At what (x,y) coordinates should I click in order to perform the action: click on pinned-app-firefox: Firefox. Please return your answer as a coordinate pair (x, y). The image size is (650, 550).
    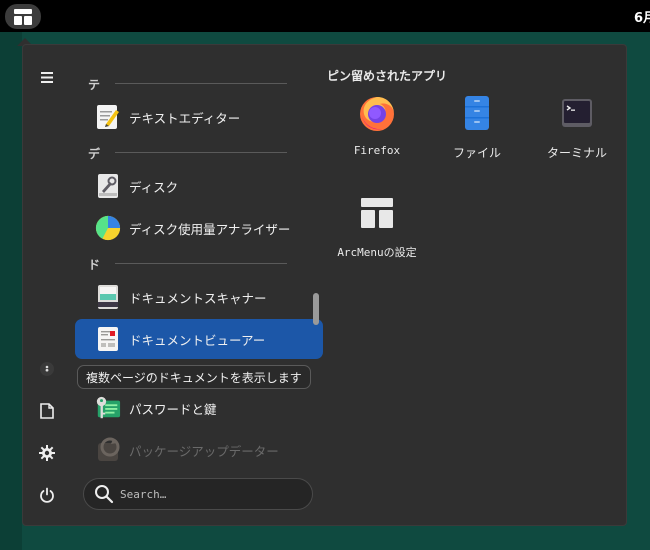
    Looking at the image, I should click on (377, 133).